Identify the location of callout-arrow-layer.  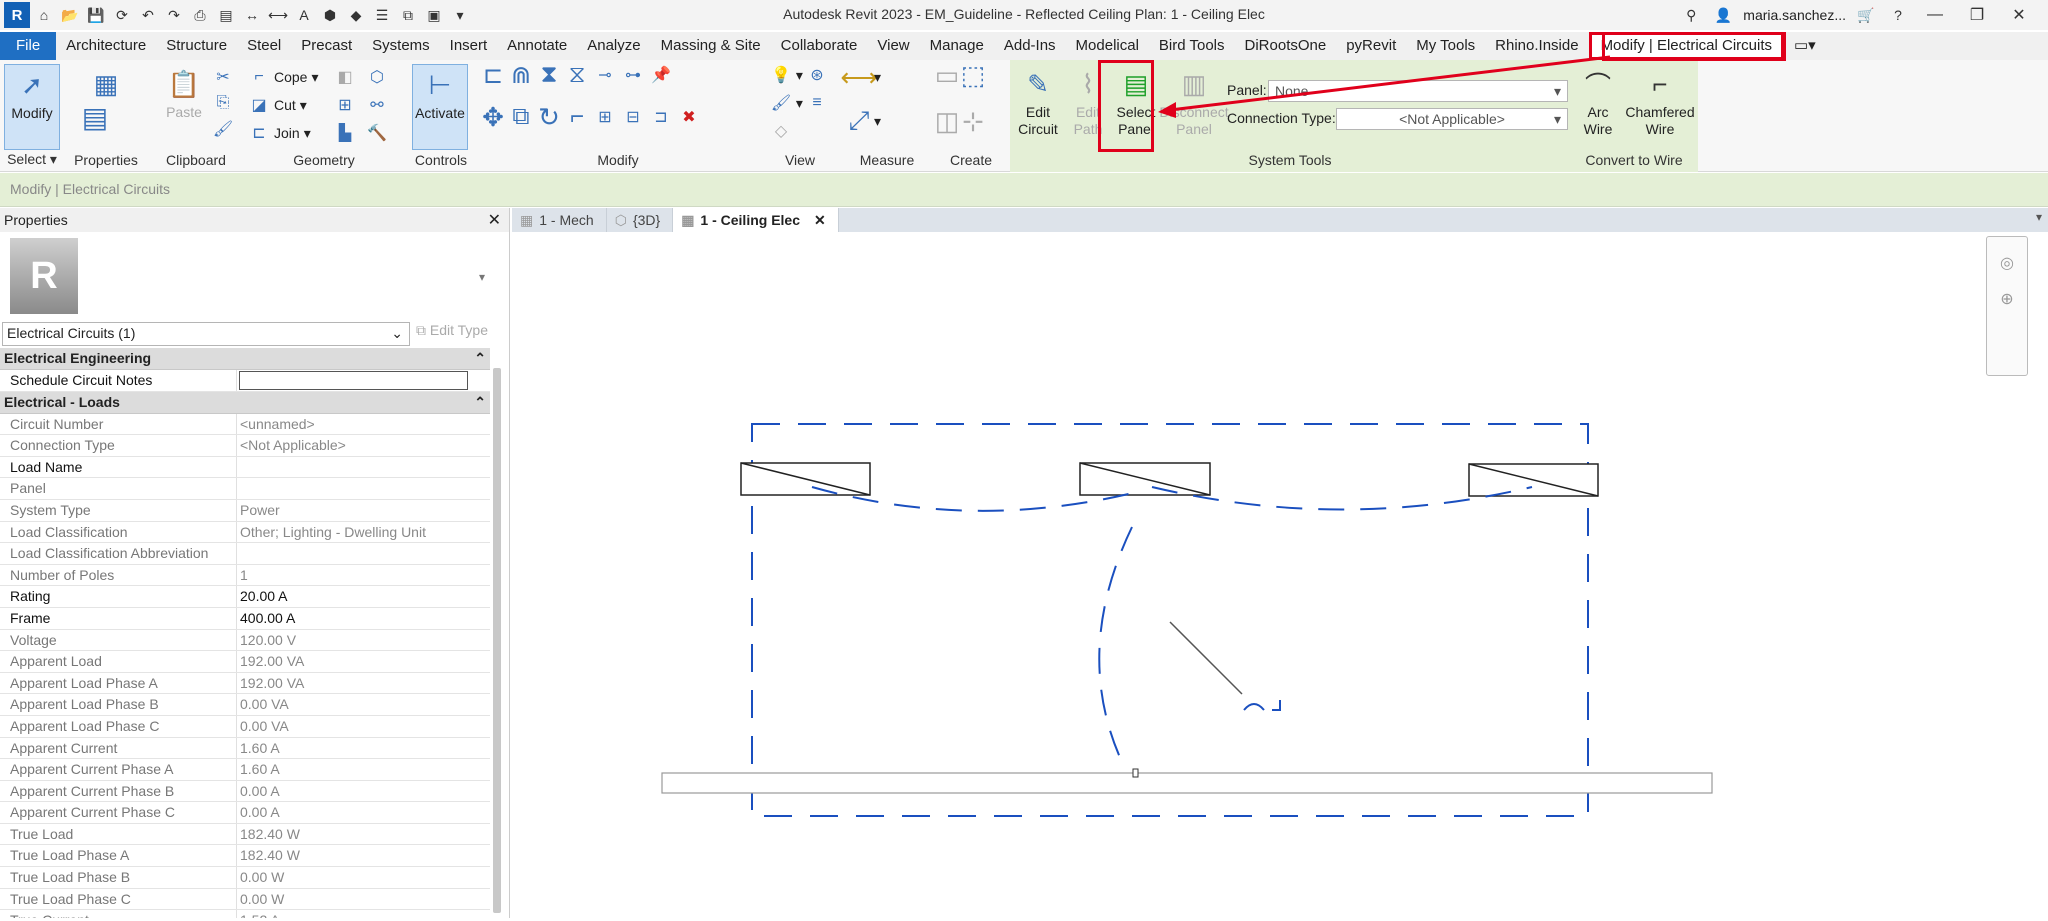
(1384, 86).